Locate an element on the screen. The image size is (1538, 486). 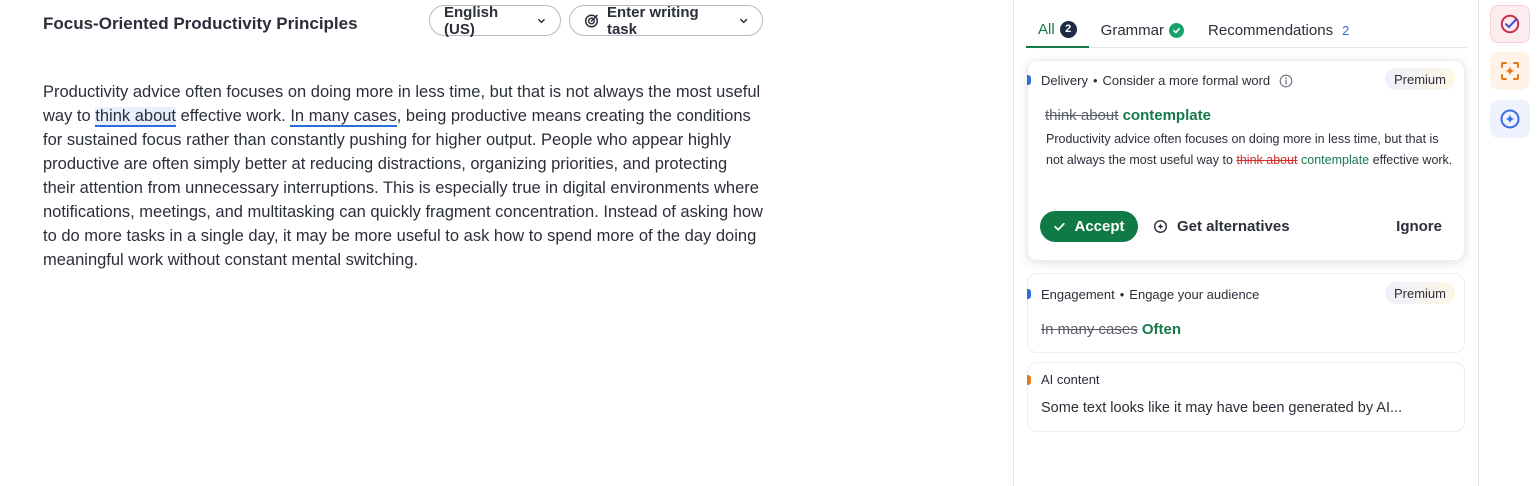
document-title: Focus-Oriented Productivity Principles is located at coordinates (200, 24).